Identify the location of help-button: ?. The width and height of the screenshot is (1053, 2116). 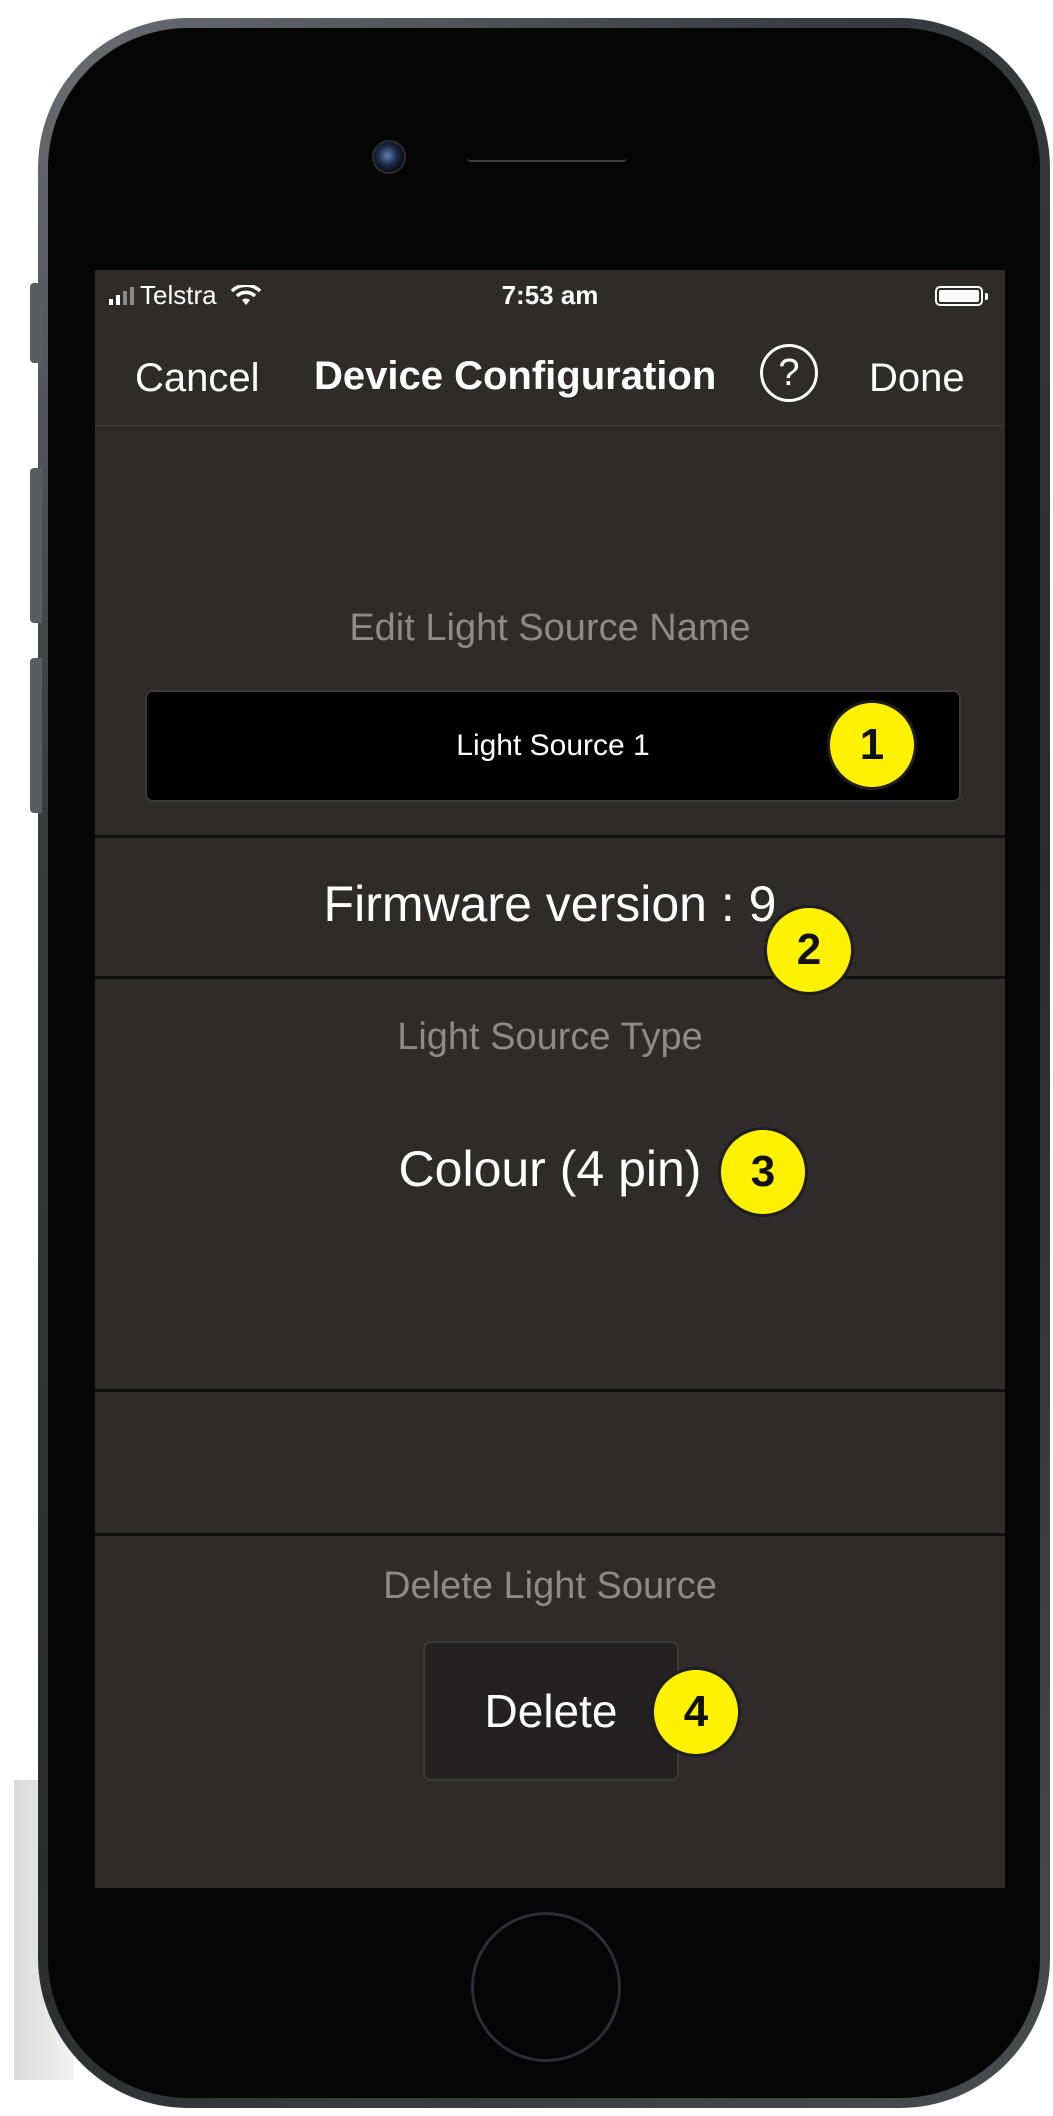
(789, 373).